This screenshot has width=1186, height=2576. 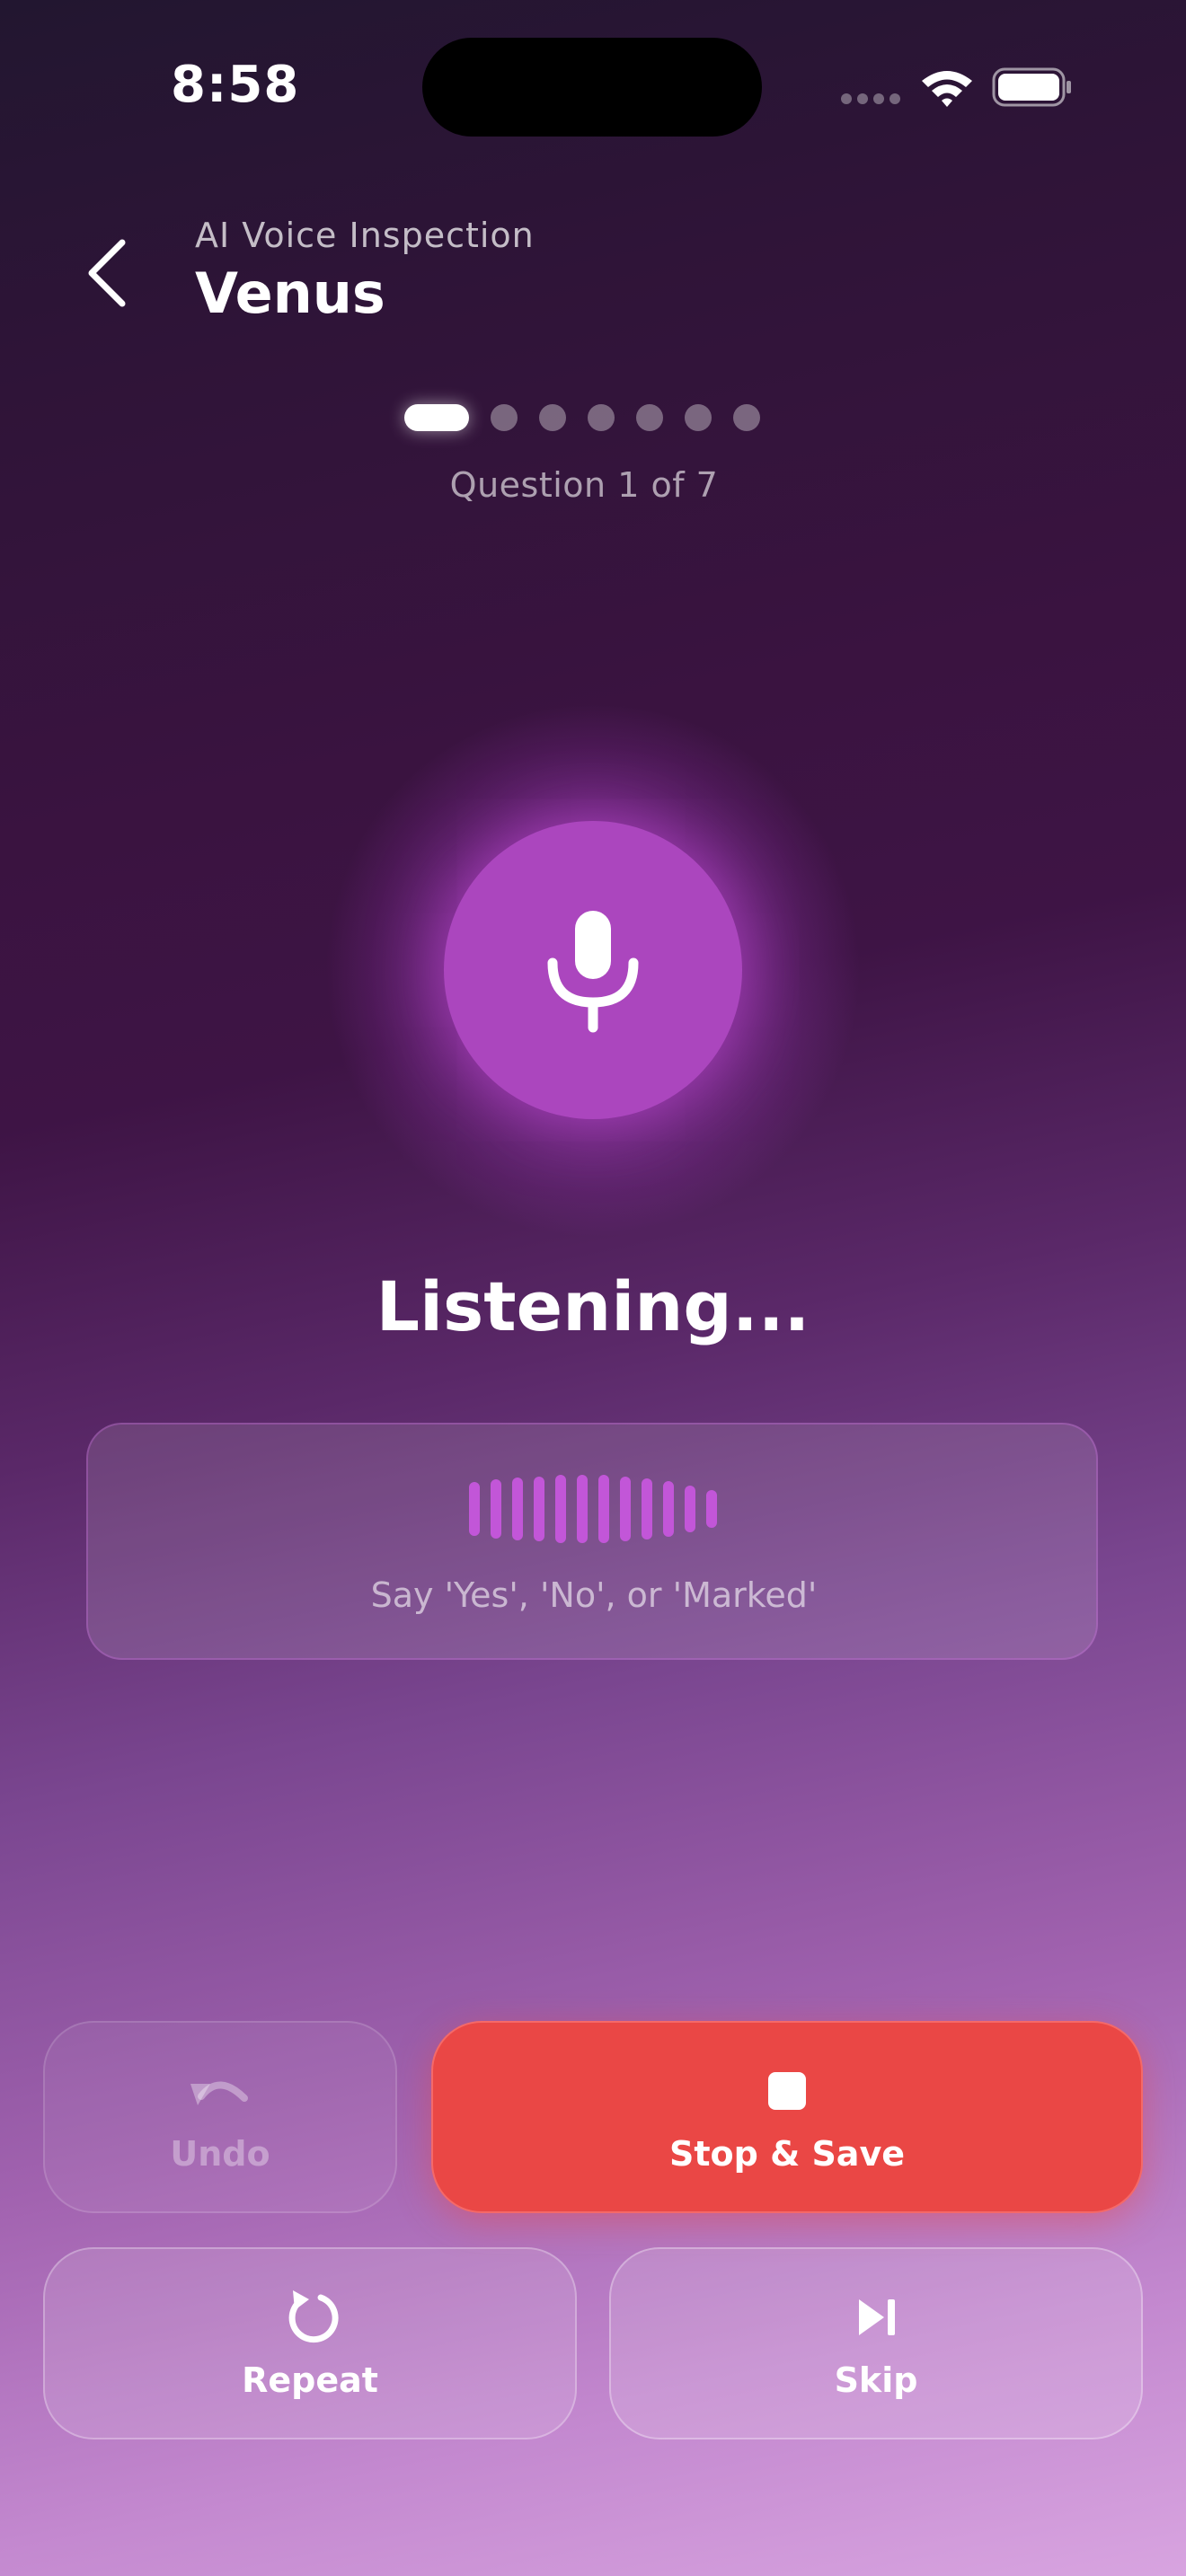 I want to click on voice-prompt-card: Say 'Yes', 'No', or 'Marked', so click(x=592, y=1541).